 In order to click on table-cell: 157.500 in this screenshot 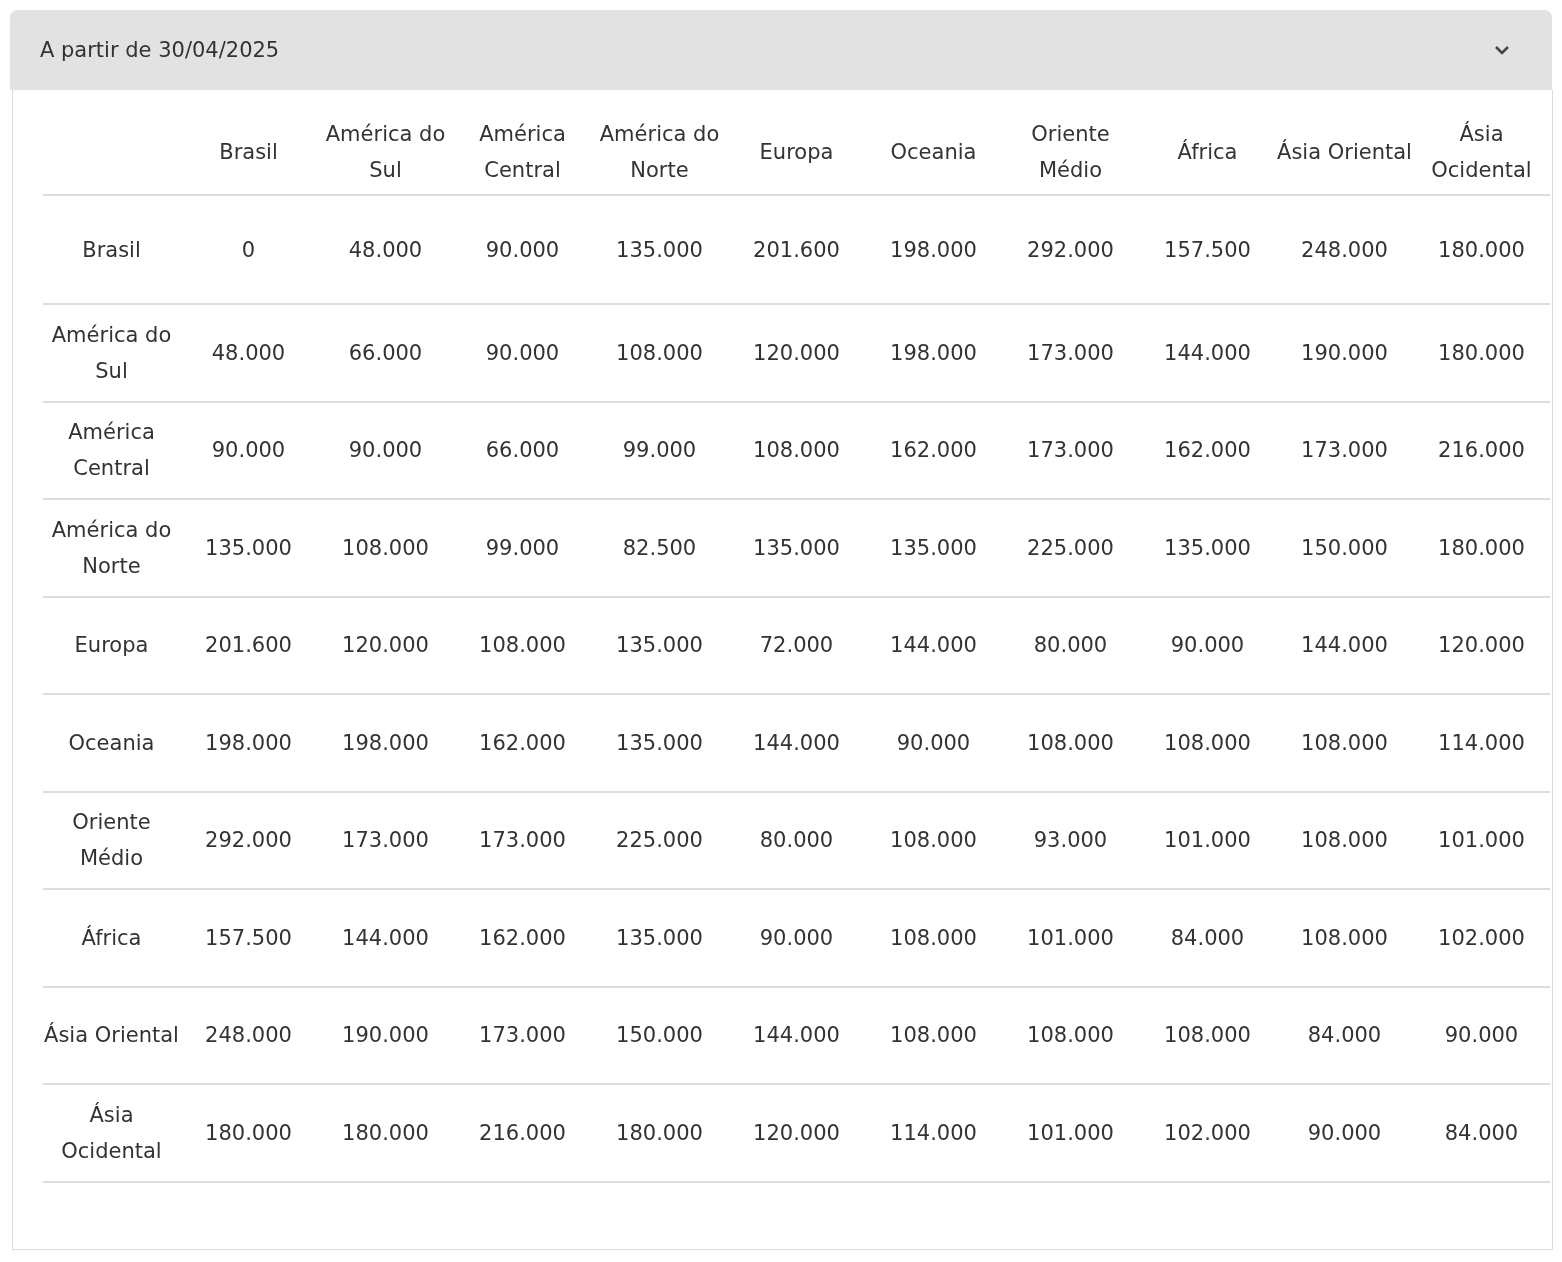, I will do `click(1207, 249)`.